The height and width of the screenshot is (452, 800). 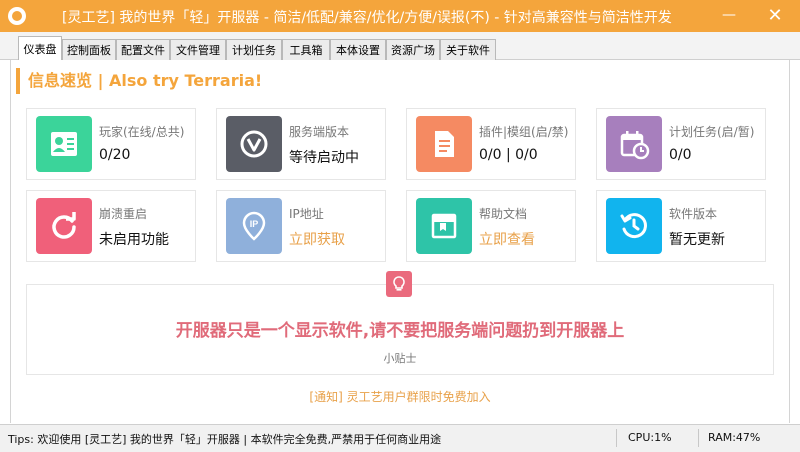 I want to click on server-version-label: 服务端版本, so click(x=319, y=132).